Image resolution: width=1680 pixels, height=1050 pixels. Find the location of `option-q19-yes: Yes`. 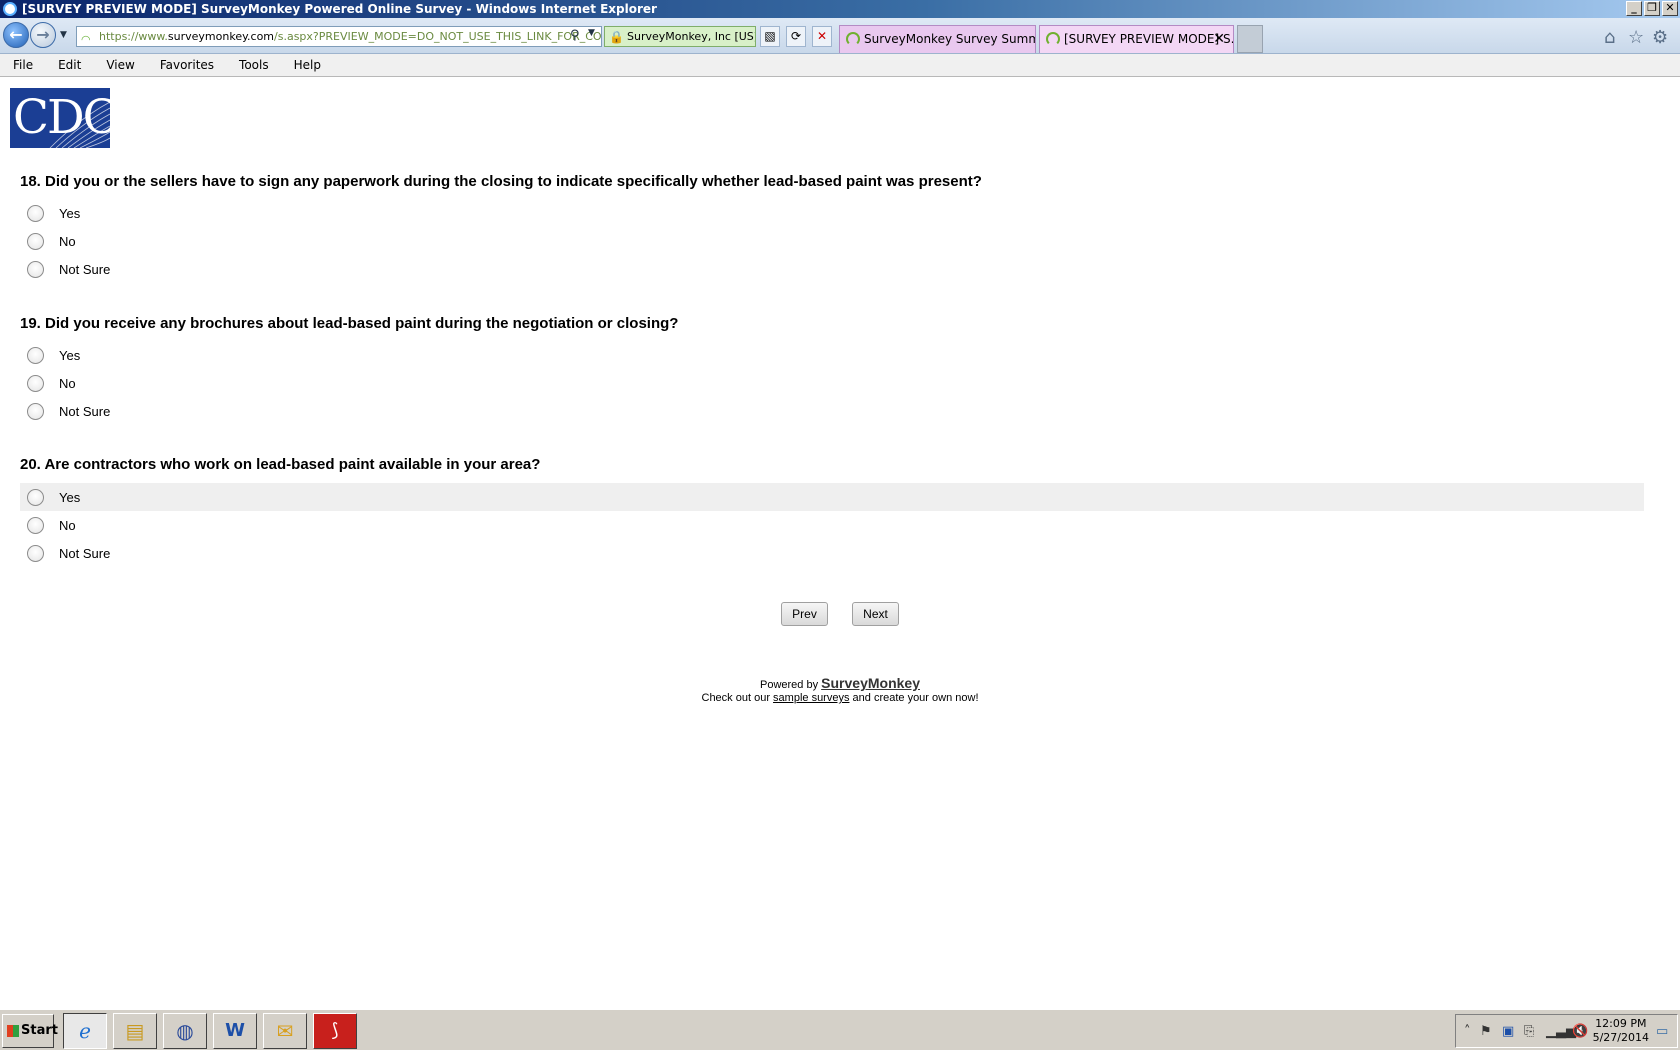

option-q19-yes: Yes is located at coordinates (832, 355).